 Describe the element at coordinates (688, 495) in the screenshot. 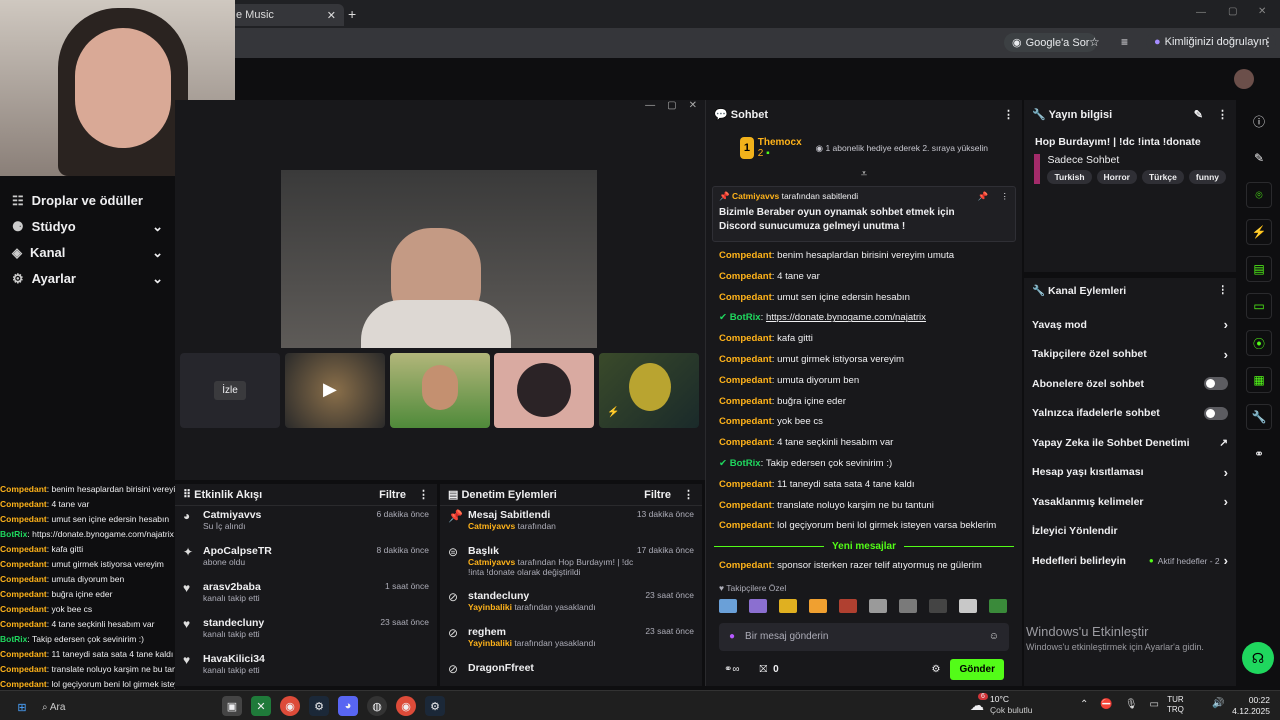

I see `mod-menu-icon: ⋮` at that location.